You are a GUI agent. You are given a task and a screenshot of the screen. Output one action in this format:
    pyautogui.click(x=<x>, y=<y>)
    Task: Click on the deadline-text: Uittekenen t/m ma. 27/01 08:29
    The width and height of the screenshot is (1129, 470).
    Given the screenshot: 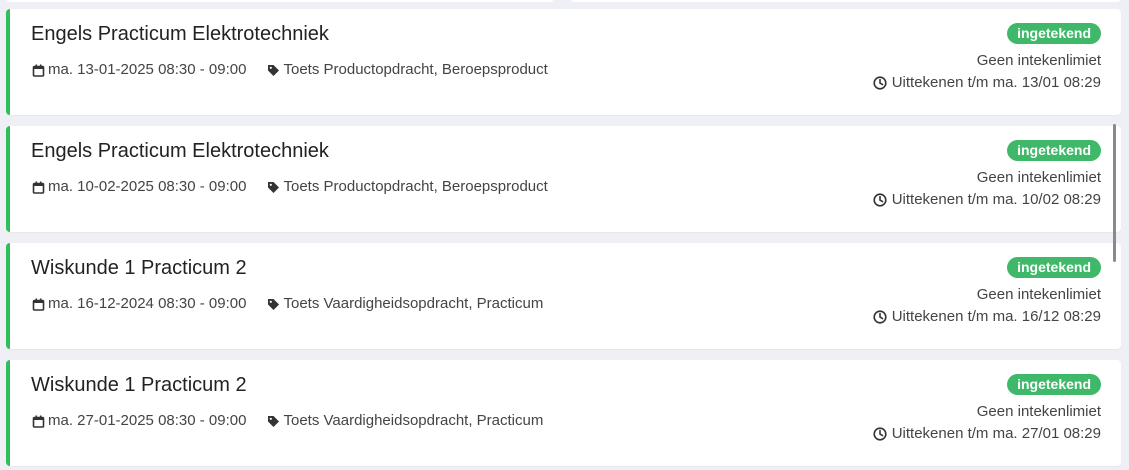 What is the action you would take?
    pyautogui.click(x=996, y=433)
    